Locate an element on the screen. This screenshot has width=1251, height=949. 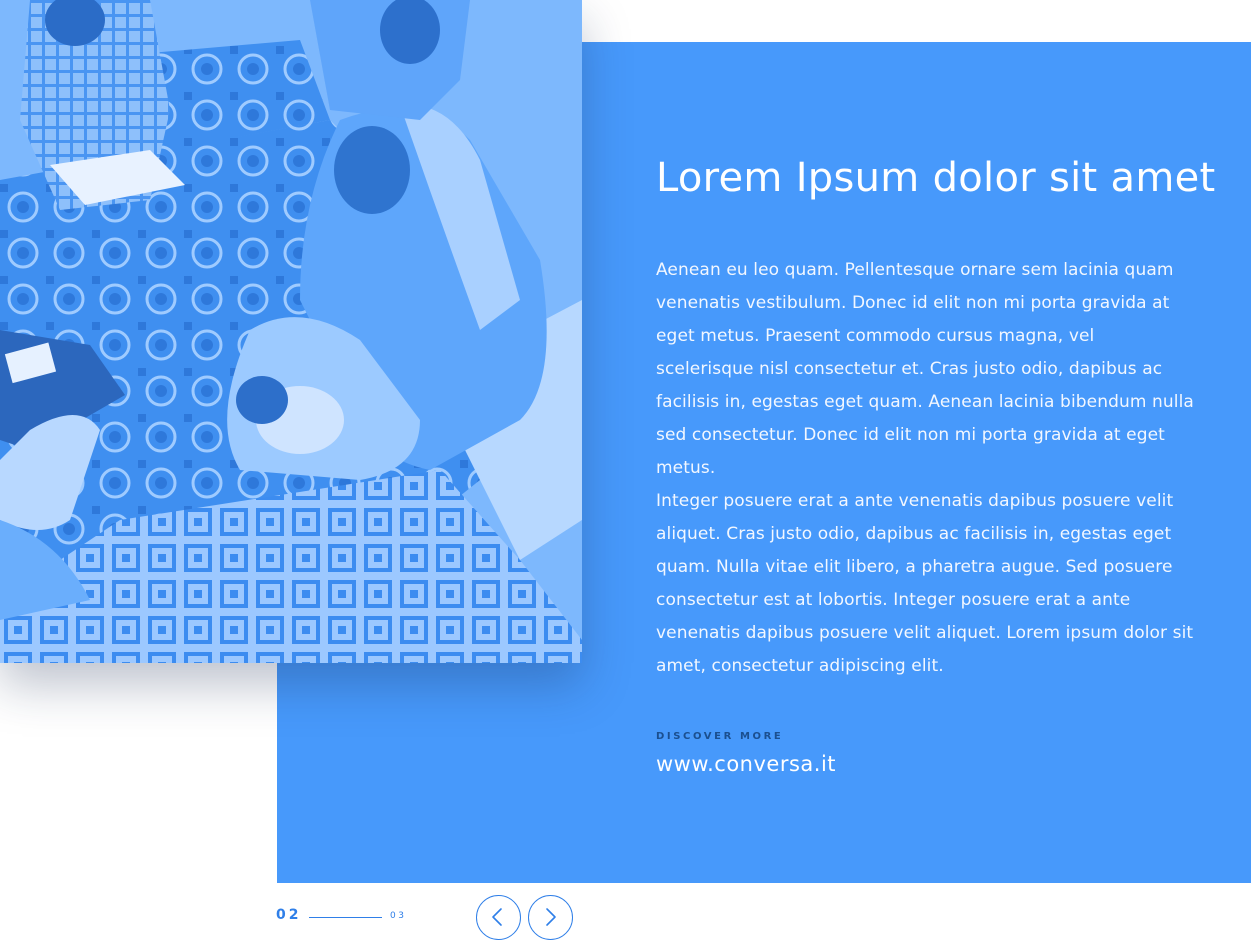
website-link: www.conversa.it is located at coordinates (746, 764).